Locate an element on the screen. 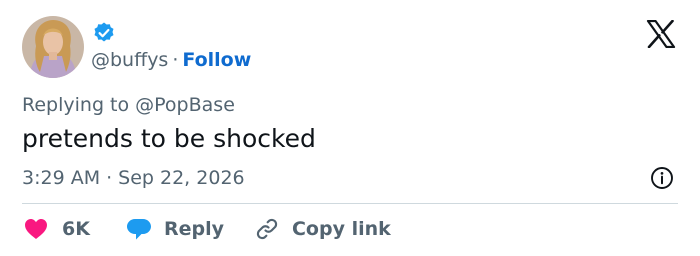 The height and width of the screenshot is (256, 700). tweet-timestamp: 3:29 AM · Sep 22, 2026 is located at coordinates (133, 178).